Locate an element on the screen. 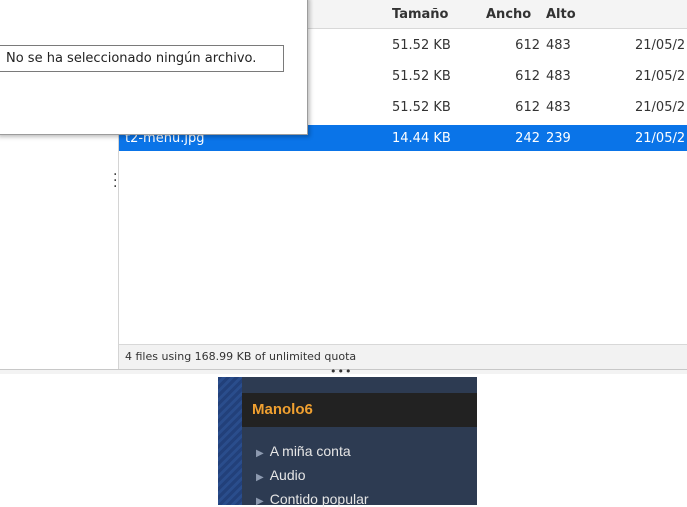  menu-header: Manolo6 is located at coordinates (359, 410).